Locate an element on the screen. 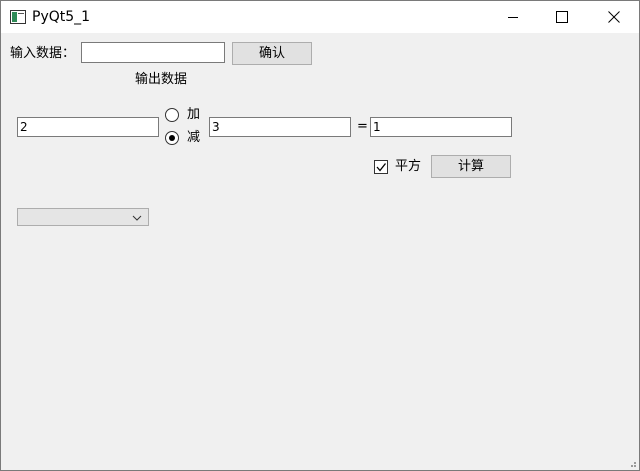  confirm-button: 确认 is located at coordinates (272, 53).